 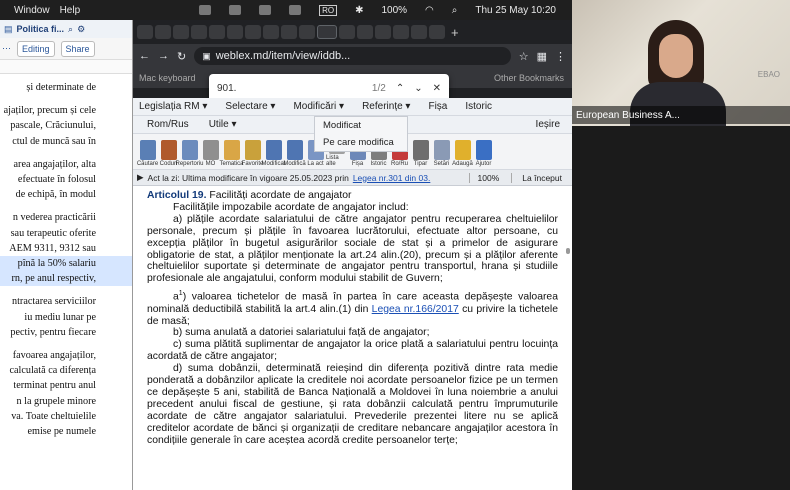 What do you see at coordinates (541, 177) in the screenshot?
I see `go-to-start-link: La început` at bounding box center [541, 177].